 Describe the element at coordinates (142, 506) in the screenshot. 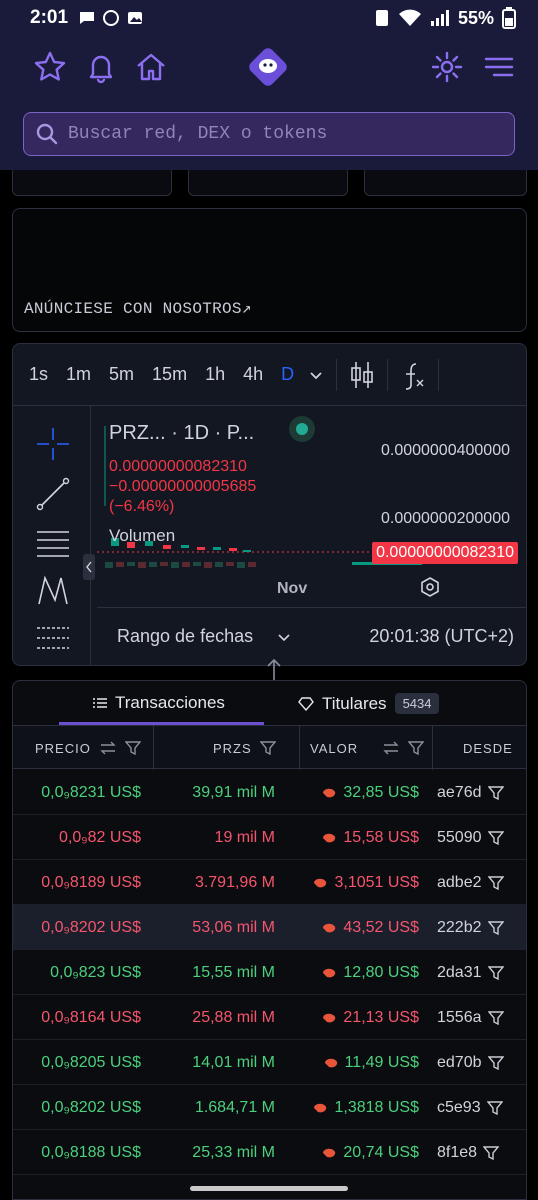

I see `legend-percent: (−6.46%)` at that location.